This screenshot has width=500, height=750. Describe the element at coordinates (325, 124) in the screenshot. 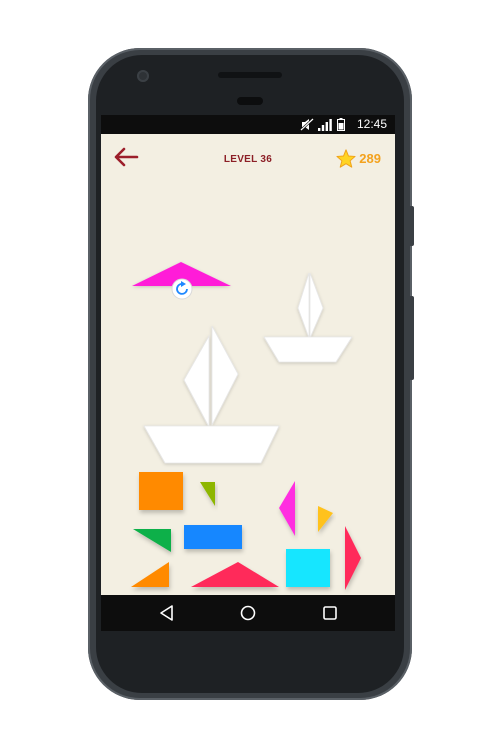

I see `signal-icon` at that location.